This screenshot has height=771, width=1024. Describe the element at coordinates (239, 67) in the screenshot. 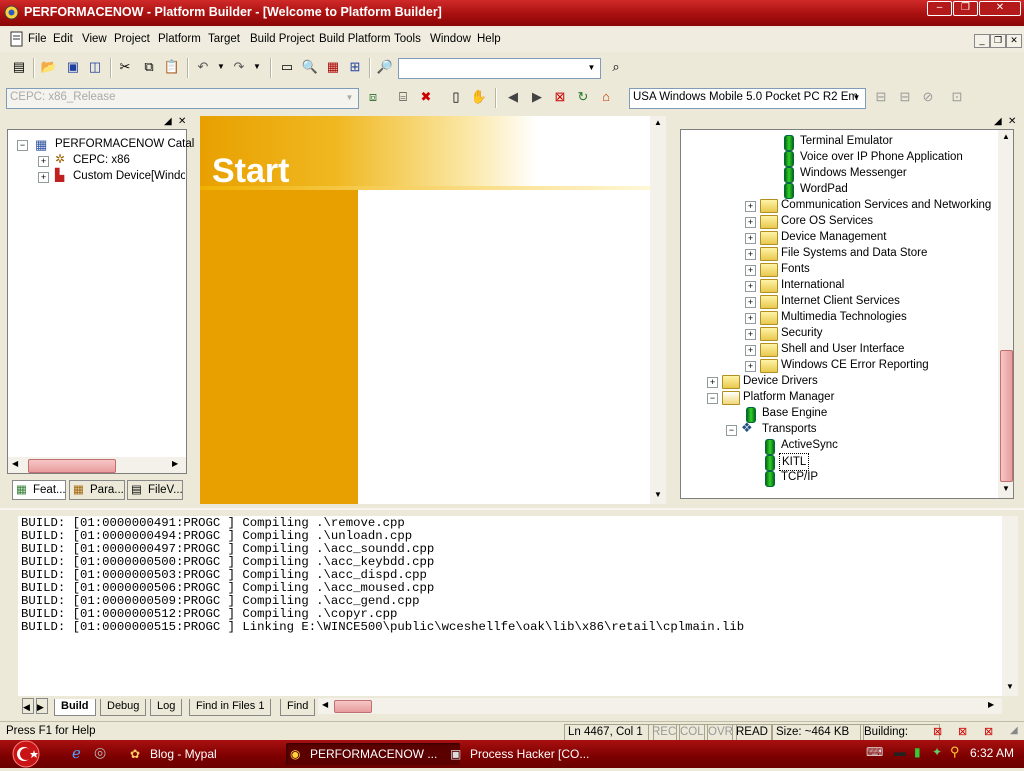

I see `redo-icon: ↷` at that location.